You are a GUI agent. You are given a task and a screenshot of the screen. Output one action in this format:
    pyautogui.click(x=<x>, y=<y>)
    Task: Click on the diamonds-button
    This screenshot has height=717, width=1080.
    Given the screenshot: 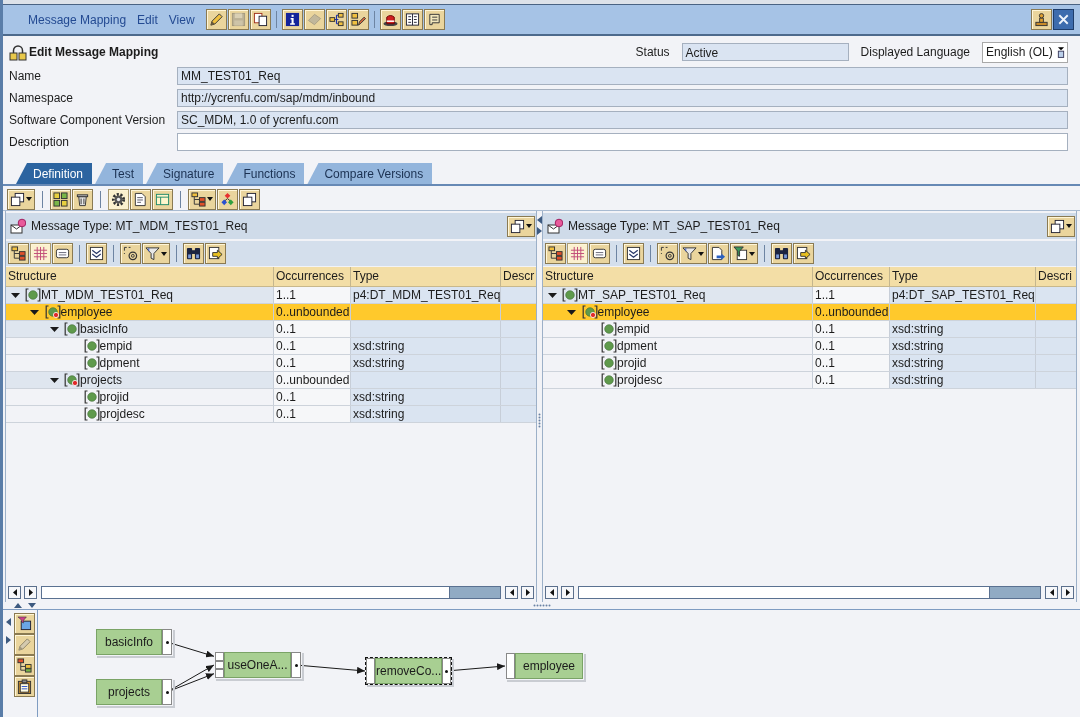 What is the action you would take?
    pyautogui.click(x=227, y=199)
    